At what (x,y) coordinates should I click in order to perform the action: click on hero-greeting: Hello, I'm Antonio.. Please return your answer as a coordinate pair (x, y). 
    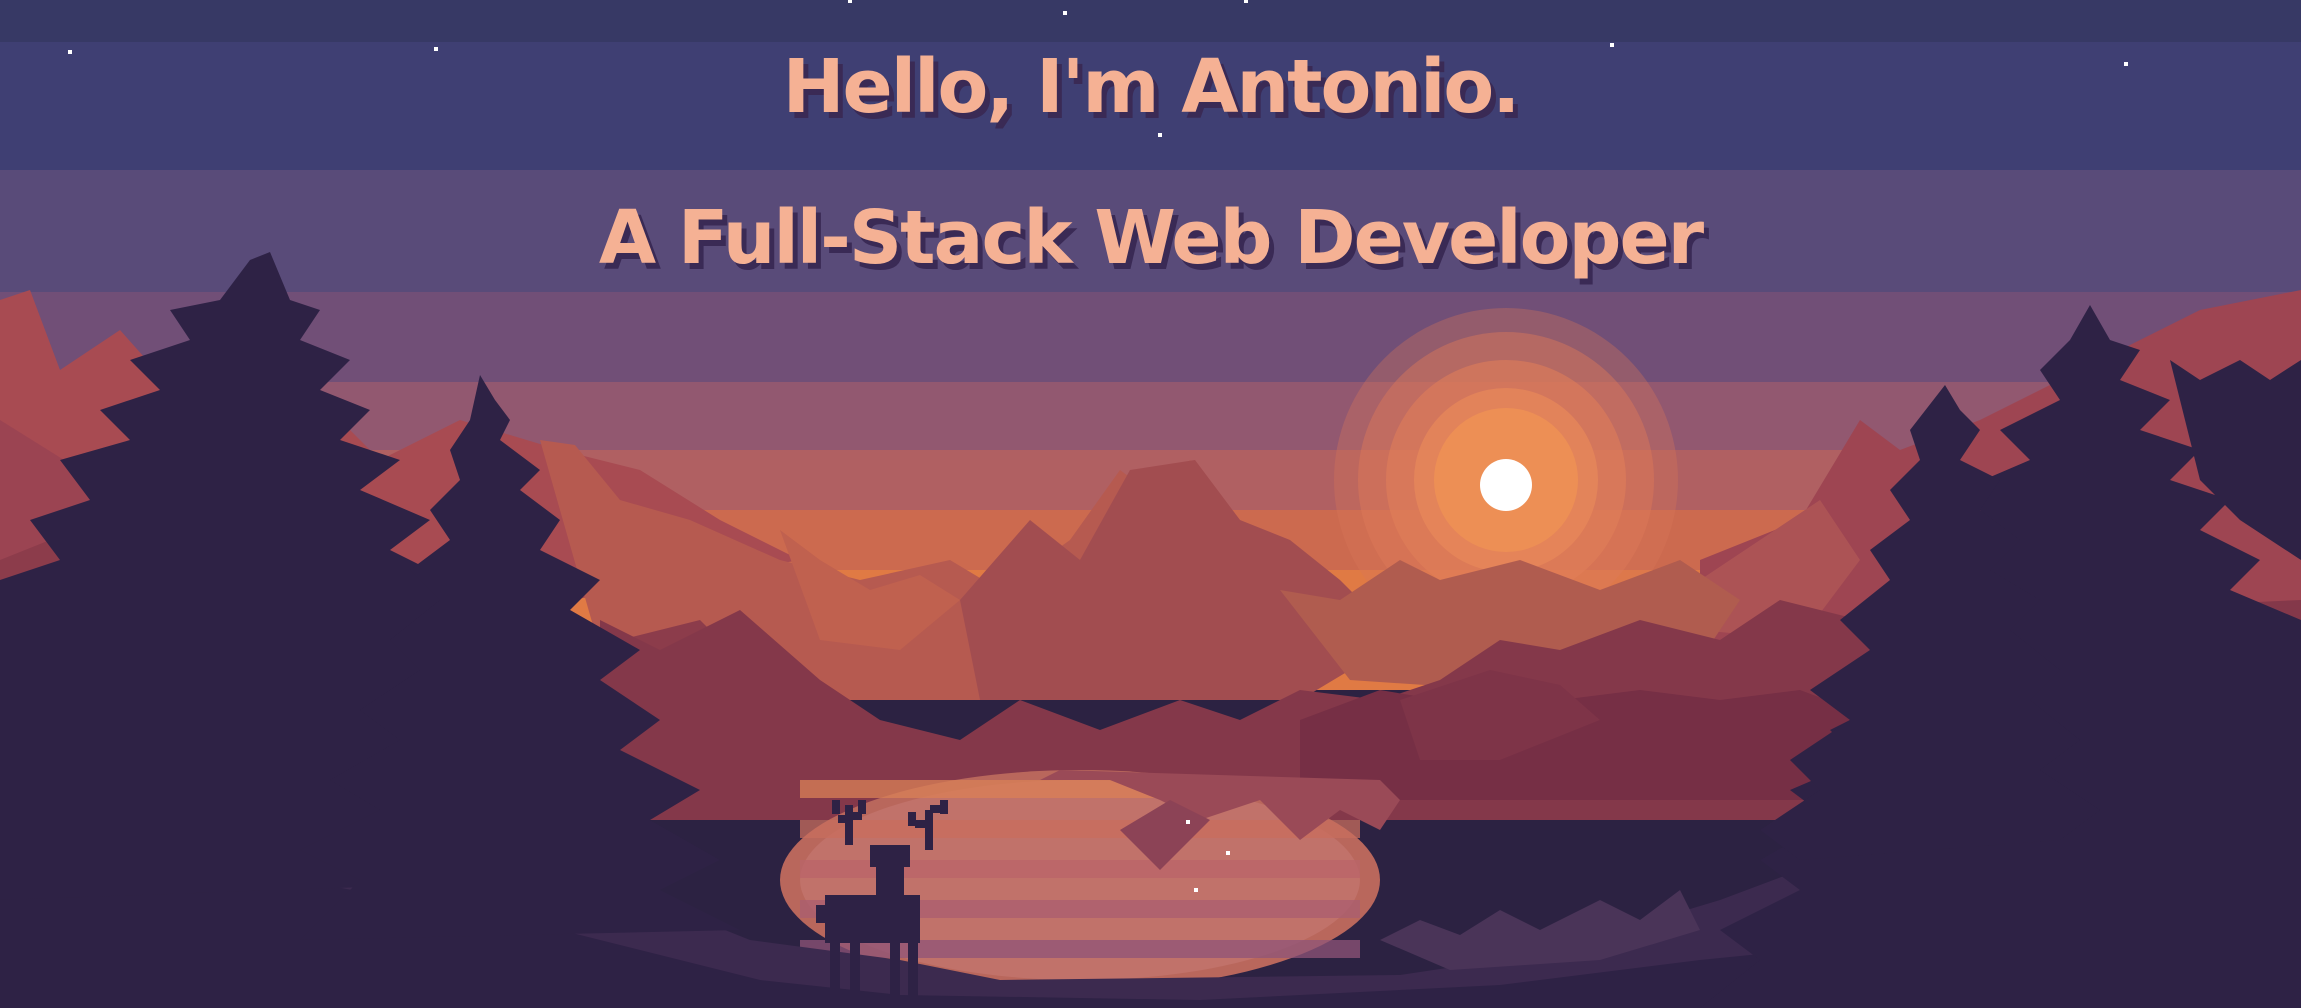
    Looking at the image, I should click on (1151, 87).